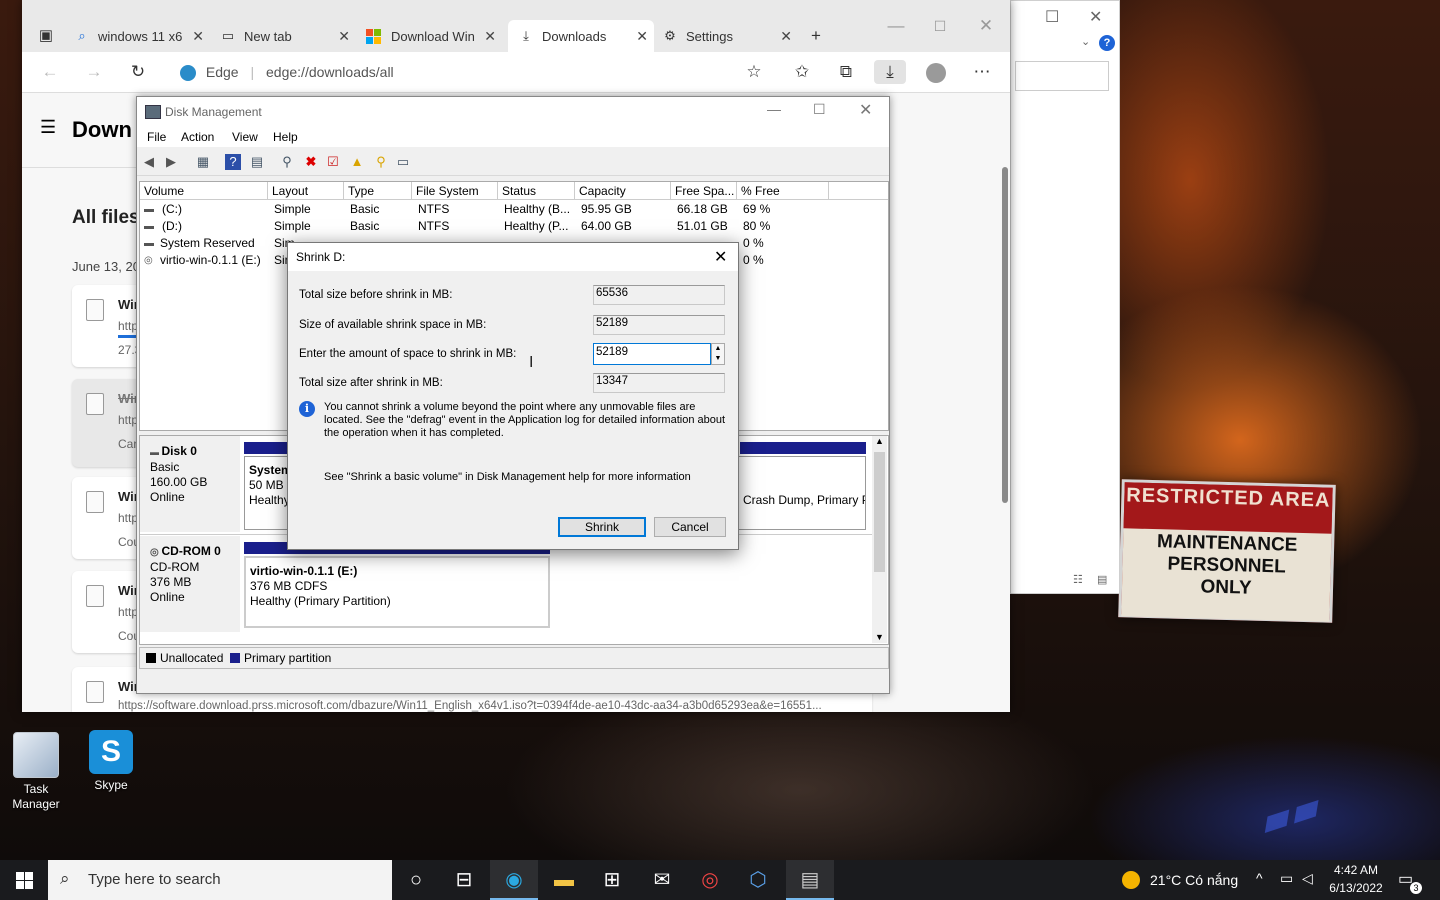  Describe the element at coordinates (1131, 880) in the screenshot. I see `weather-sun-icon` at that location.